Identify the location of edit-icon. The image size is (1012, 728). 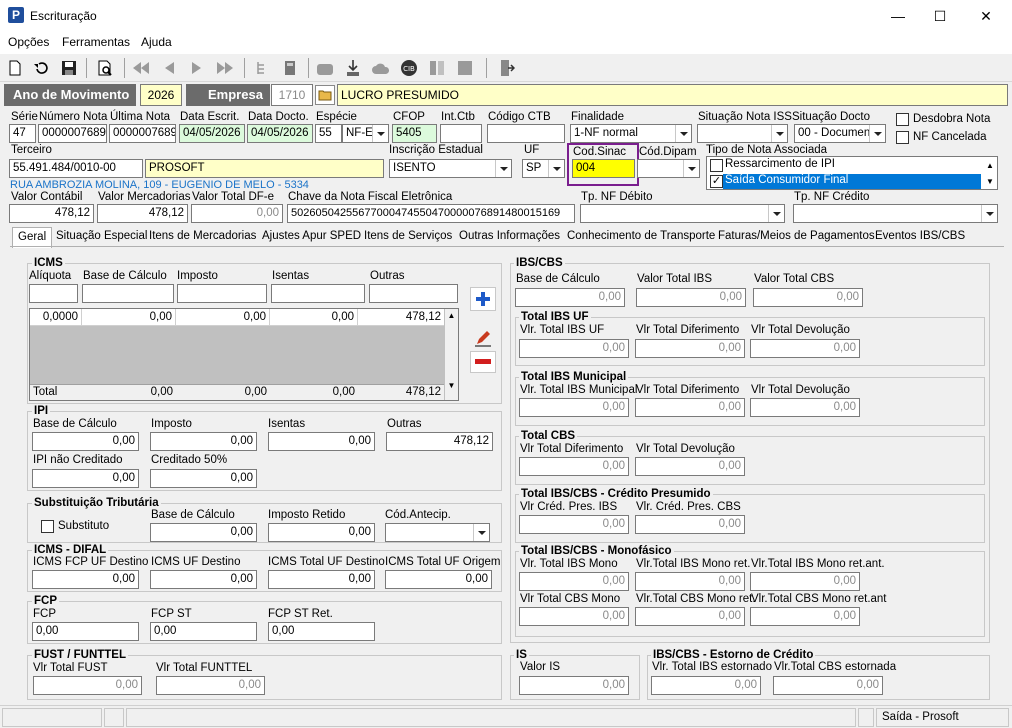
(483, 338).